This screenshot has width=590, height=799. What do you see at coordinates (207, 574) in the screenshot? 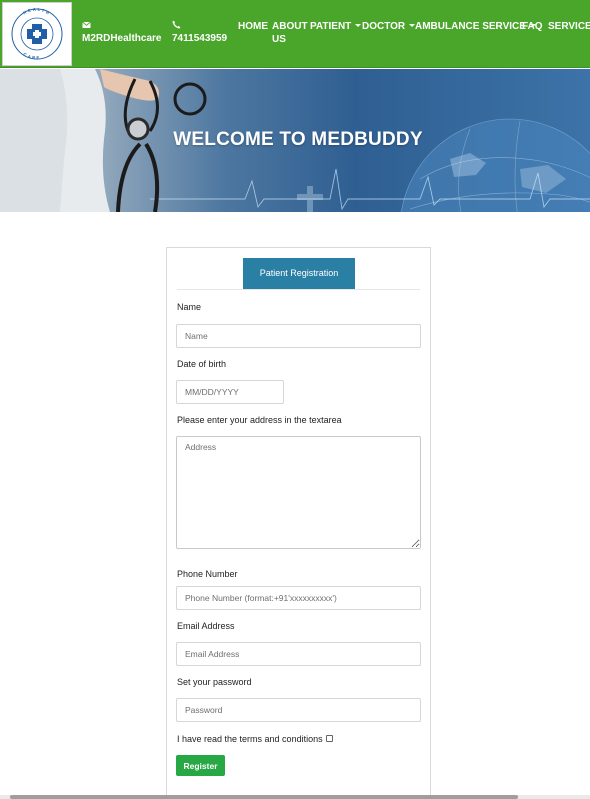
I see `phone-label: Phone Number` at bounding box center [207, 574].